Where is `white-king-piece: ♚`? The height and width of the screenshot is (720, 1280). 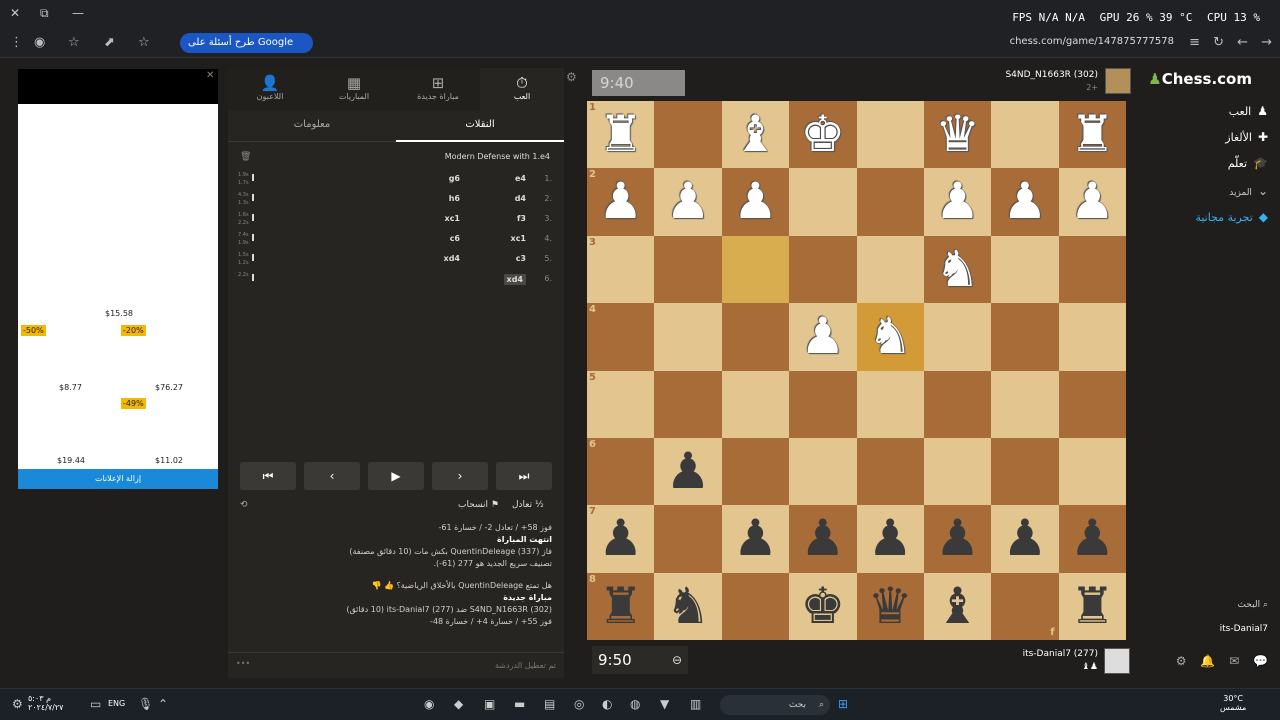 white-king-piece: ♚ is located at coordinates (822, 134).